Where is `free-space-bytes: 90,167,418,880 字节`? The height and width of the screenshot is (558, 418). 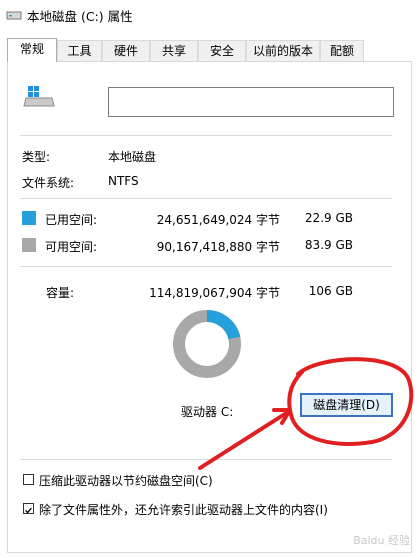
free-space-bytes: 90,167,418,880 字节 is located at coordinates (218, 247).